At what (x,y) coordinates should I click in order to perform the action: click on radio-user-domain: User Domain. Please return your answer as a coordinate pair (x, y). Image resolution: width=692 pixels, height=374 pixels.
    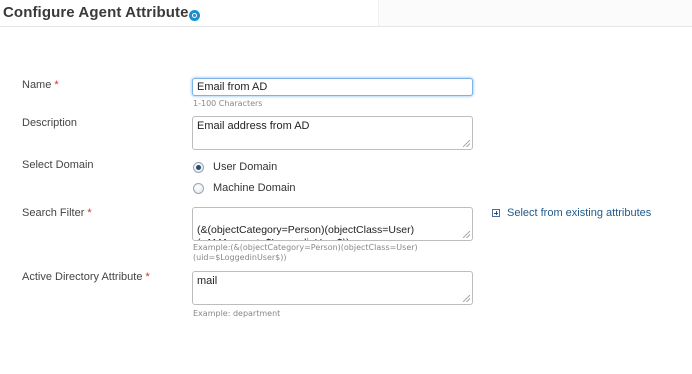
    Looking at the image, I should click on (235, 167).